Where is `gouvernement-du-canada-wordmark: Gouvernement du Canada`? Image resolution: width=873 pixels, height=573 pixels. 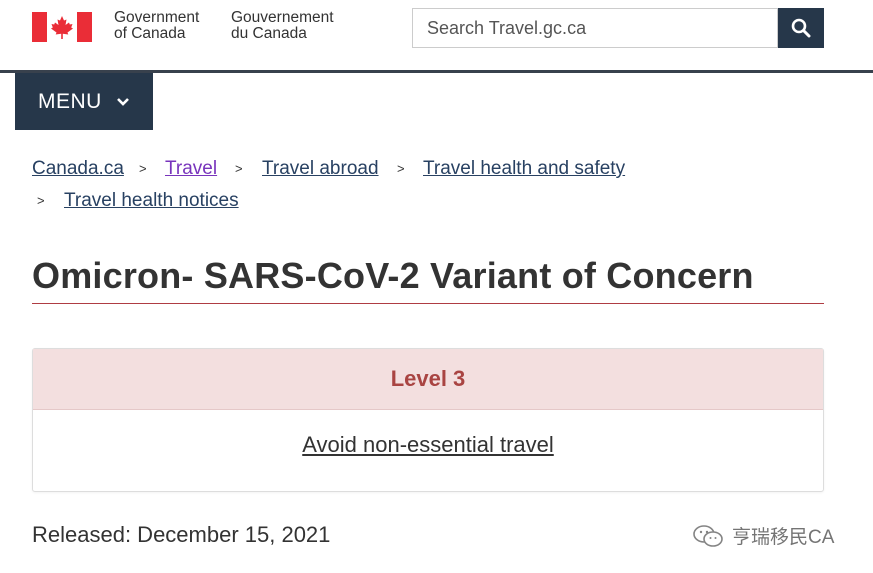 gouvernement-du-canada-wordmark: Gouvernement du Canada is located at coordinates (282, 26).